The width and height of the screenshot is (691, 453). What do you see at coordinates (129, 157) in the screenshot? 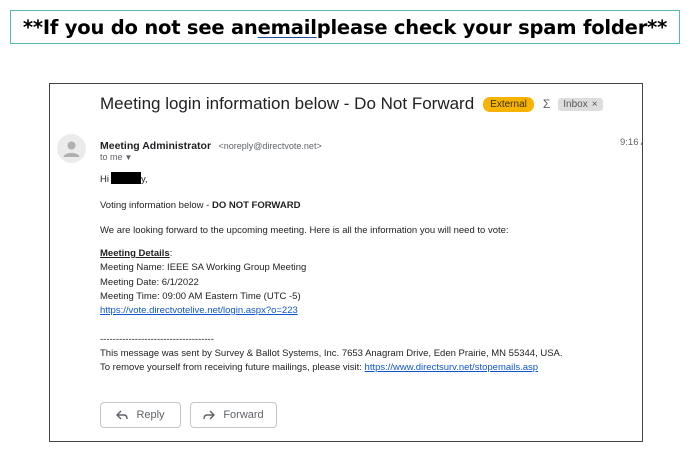
I see `chevron-down-icon: ▼` at bounding box center [129, 157].